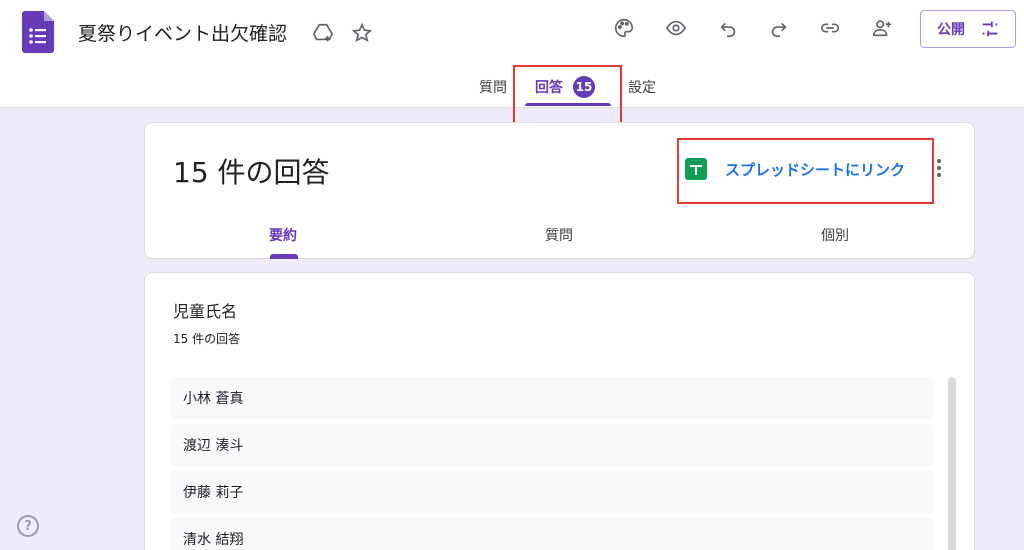 The image size is (1024, 550). What do you see at coordinates (779, 28) in the screenshot?
I see `redo-icon` at bounding box center [779, 28].